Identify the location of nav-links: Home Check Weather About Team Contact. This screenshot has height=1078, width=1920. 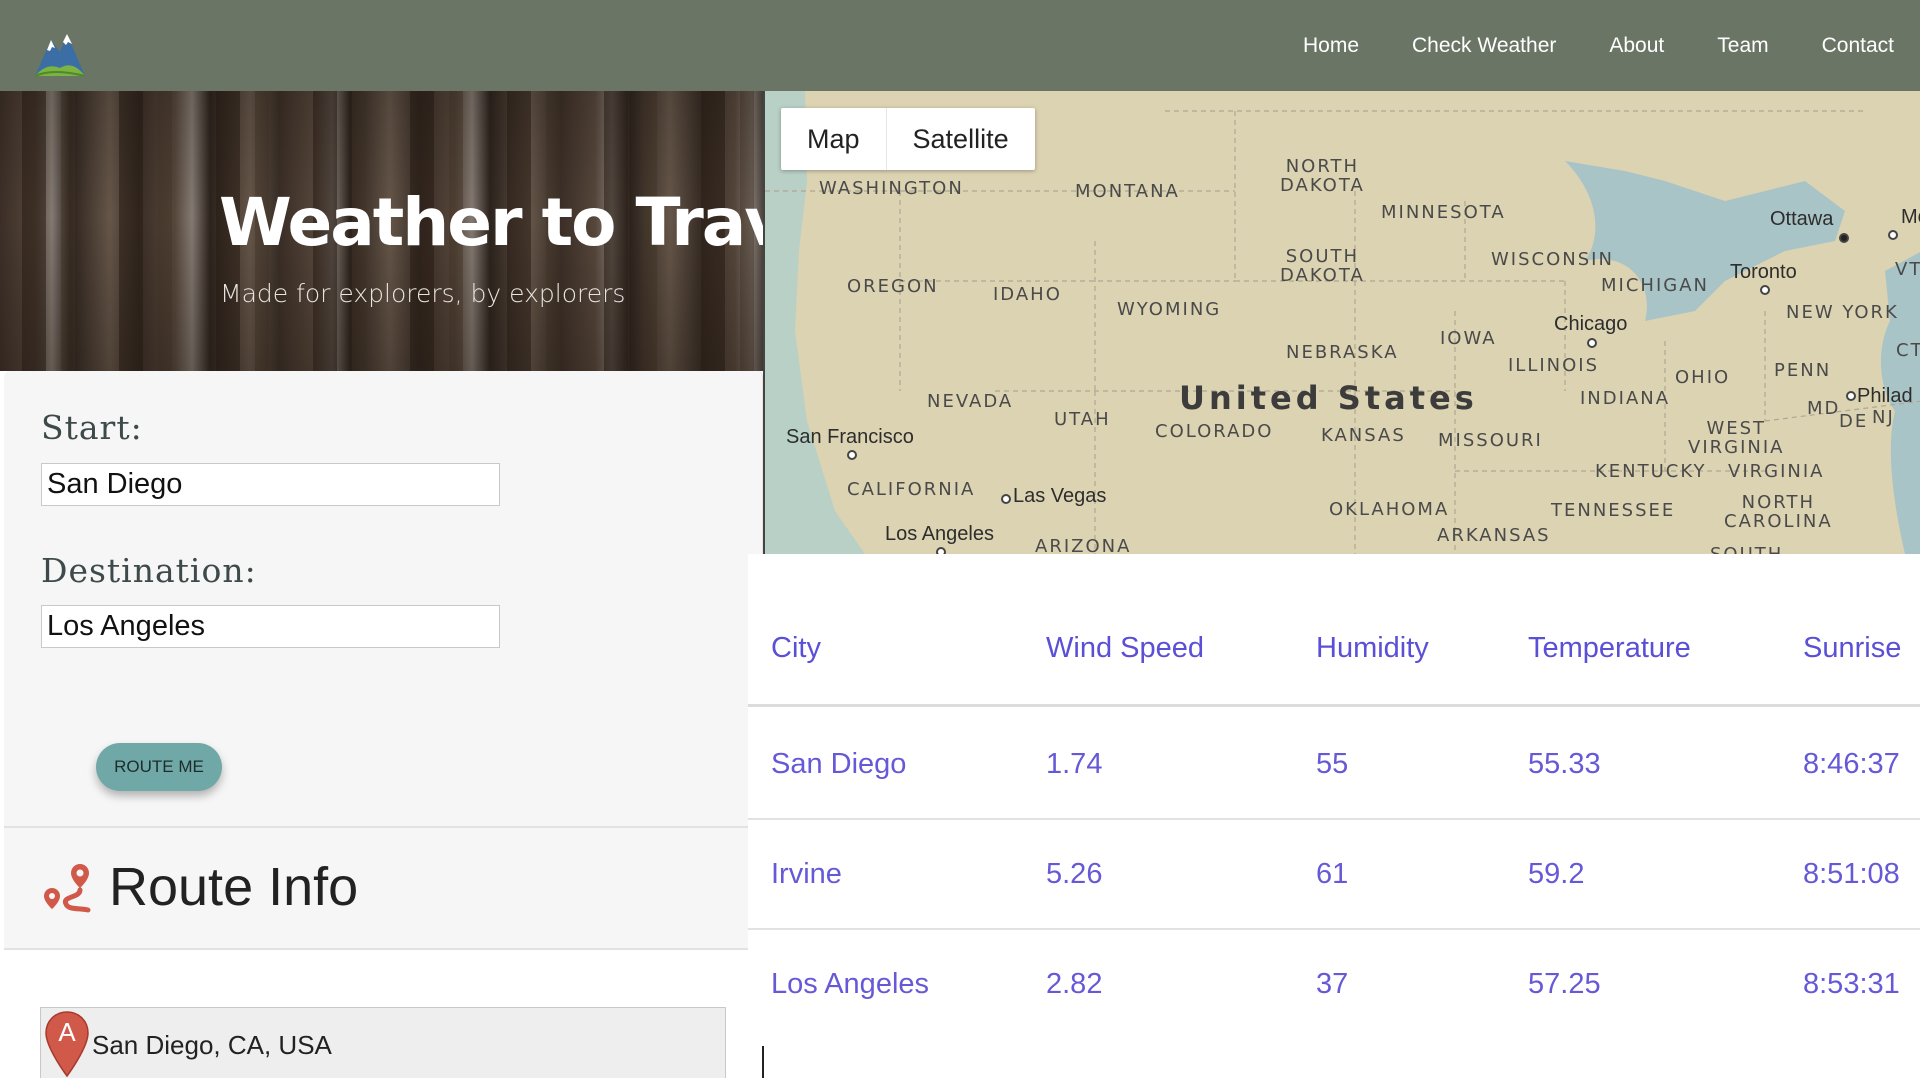
(1572, 45).